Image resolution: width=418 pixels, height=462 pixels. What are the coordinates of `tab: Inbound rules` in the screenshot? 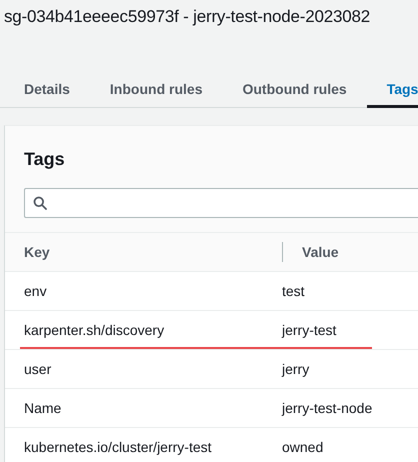 It's located at (156, 91).